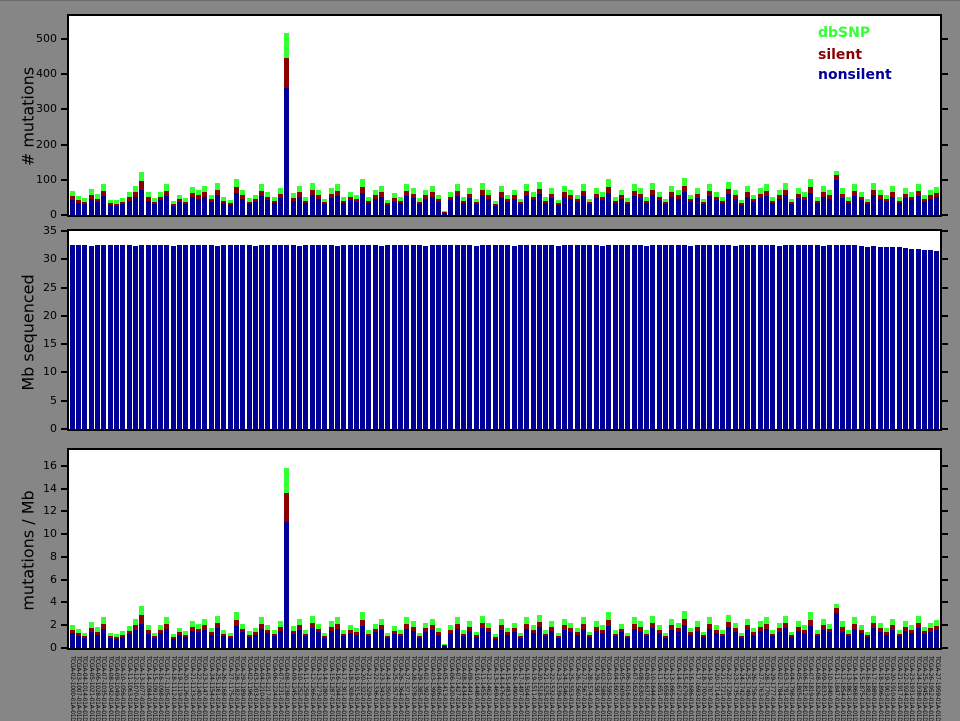 The height and width of the screenshot is (721, 960). Describe the element at coordinates (50, 510) in the screenshot. I see `y-tick-label: 12` at that location.